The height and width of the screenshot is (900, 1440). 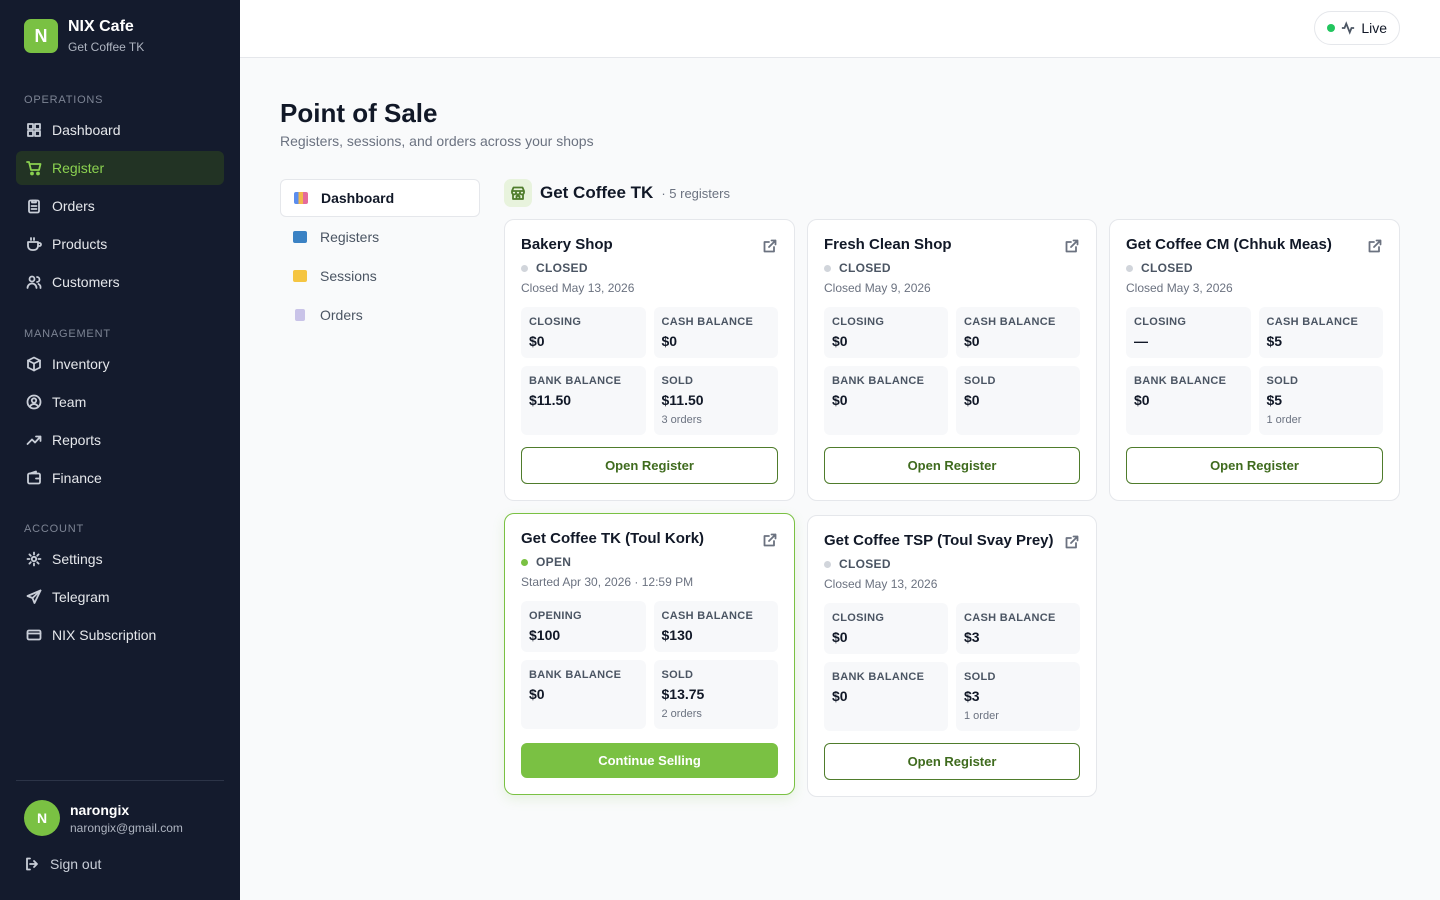 What do you see at coordinates (34, 244) in the screenshot?
I see `coffee-cup-icon` at bounding box center [34, 244].